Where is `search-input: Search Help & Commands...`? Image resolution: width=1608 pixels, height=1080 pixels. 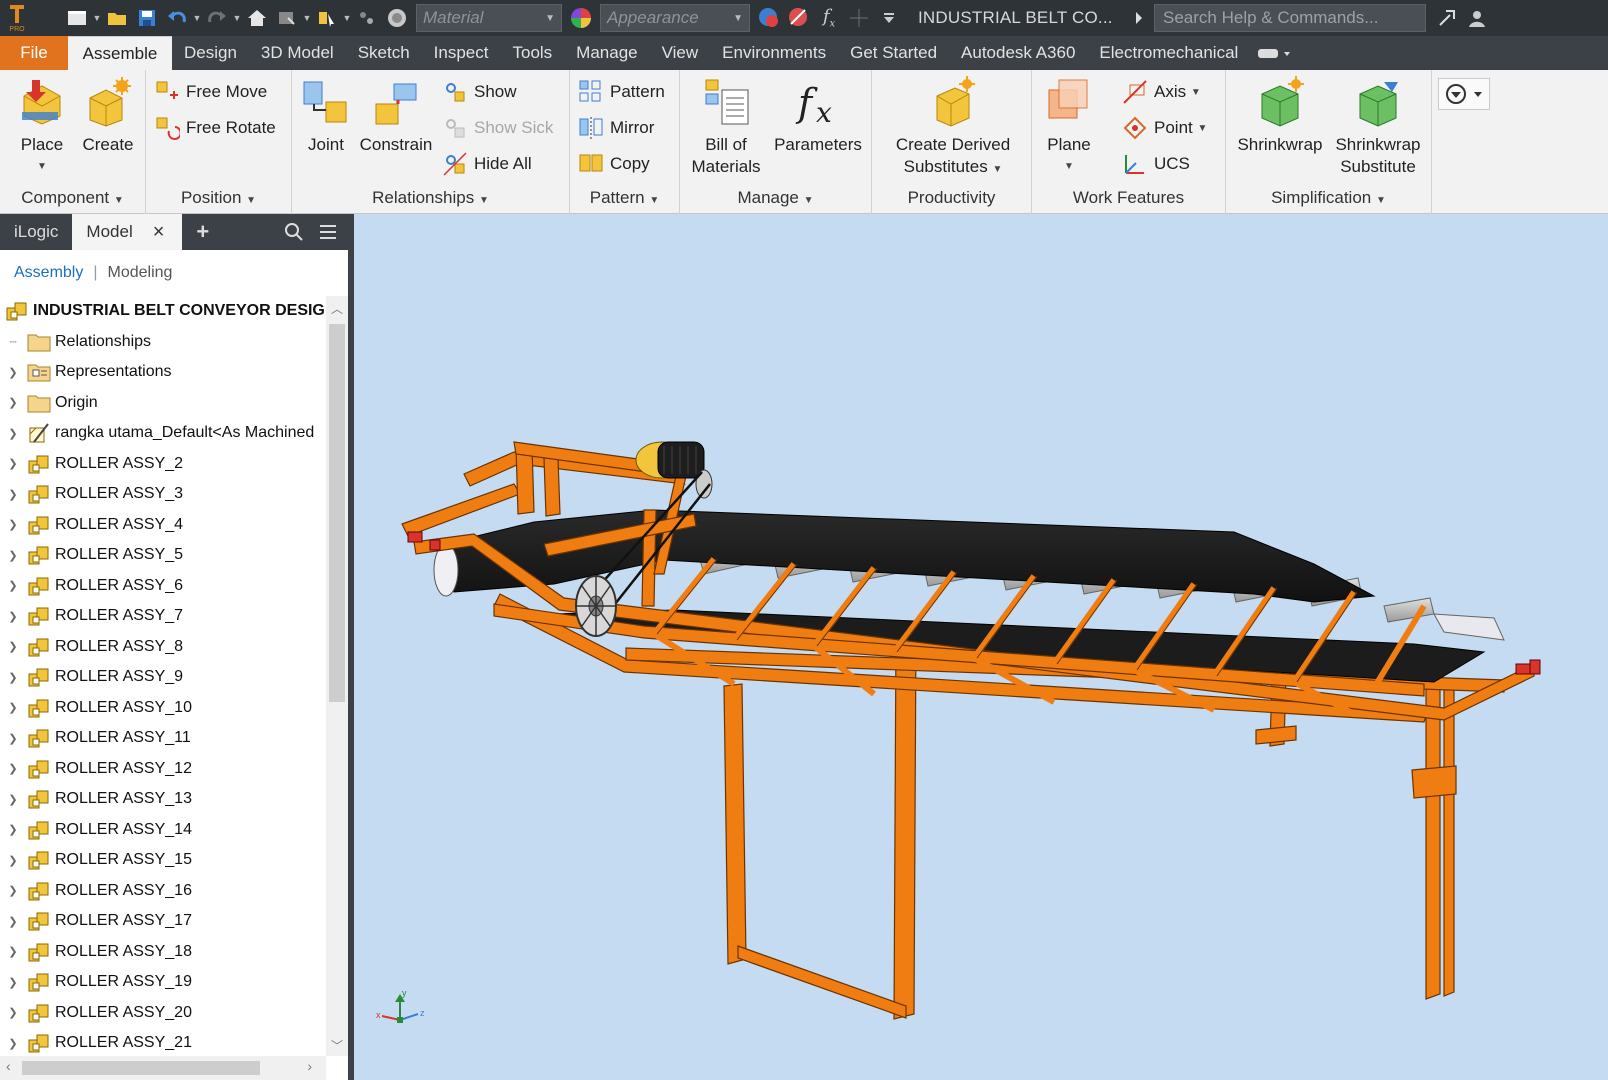 search-input: Search Help & Commands... is located at coordinates (1290, 18).